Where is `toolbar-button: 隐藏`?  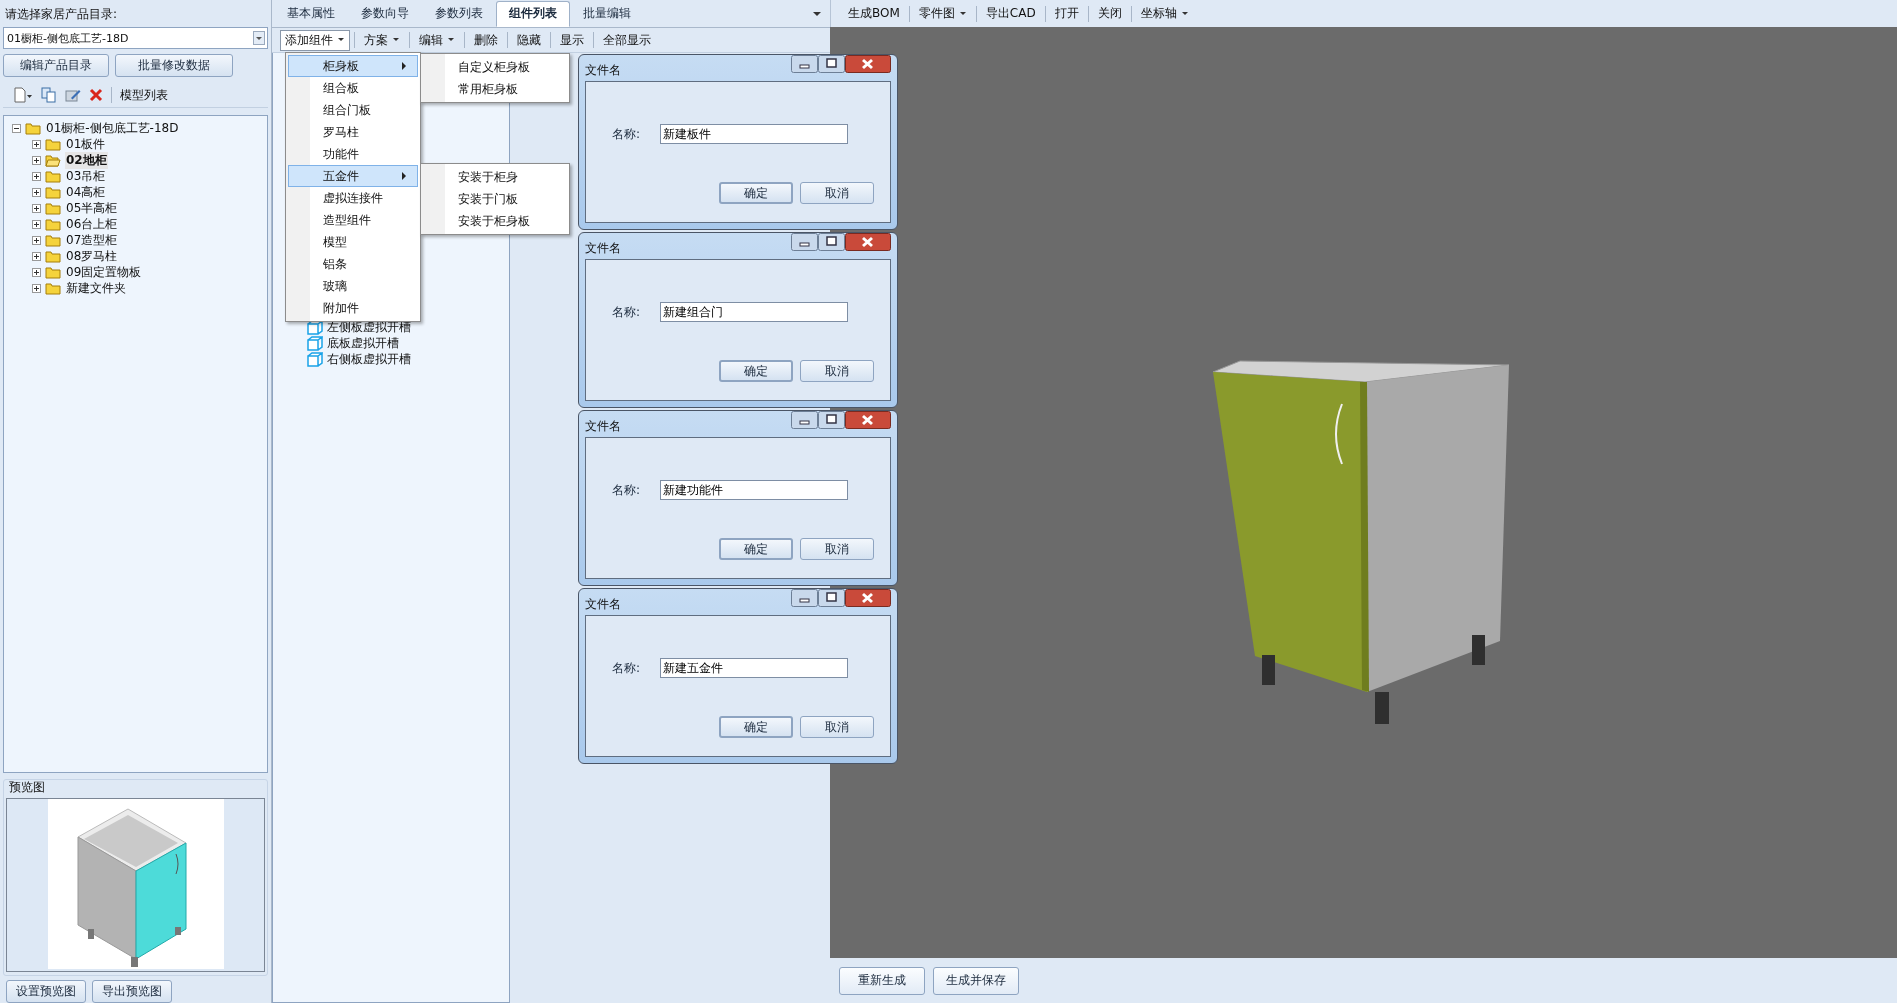
toolbar-button: 隐藏 is located at coordinates (529, 40).